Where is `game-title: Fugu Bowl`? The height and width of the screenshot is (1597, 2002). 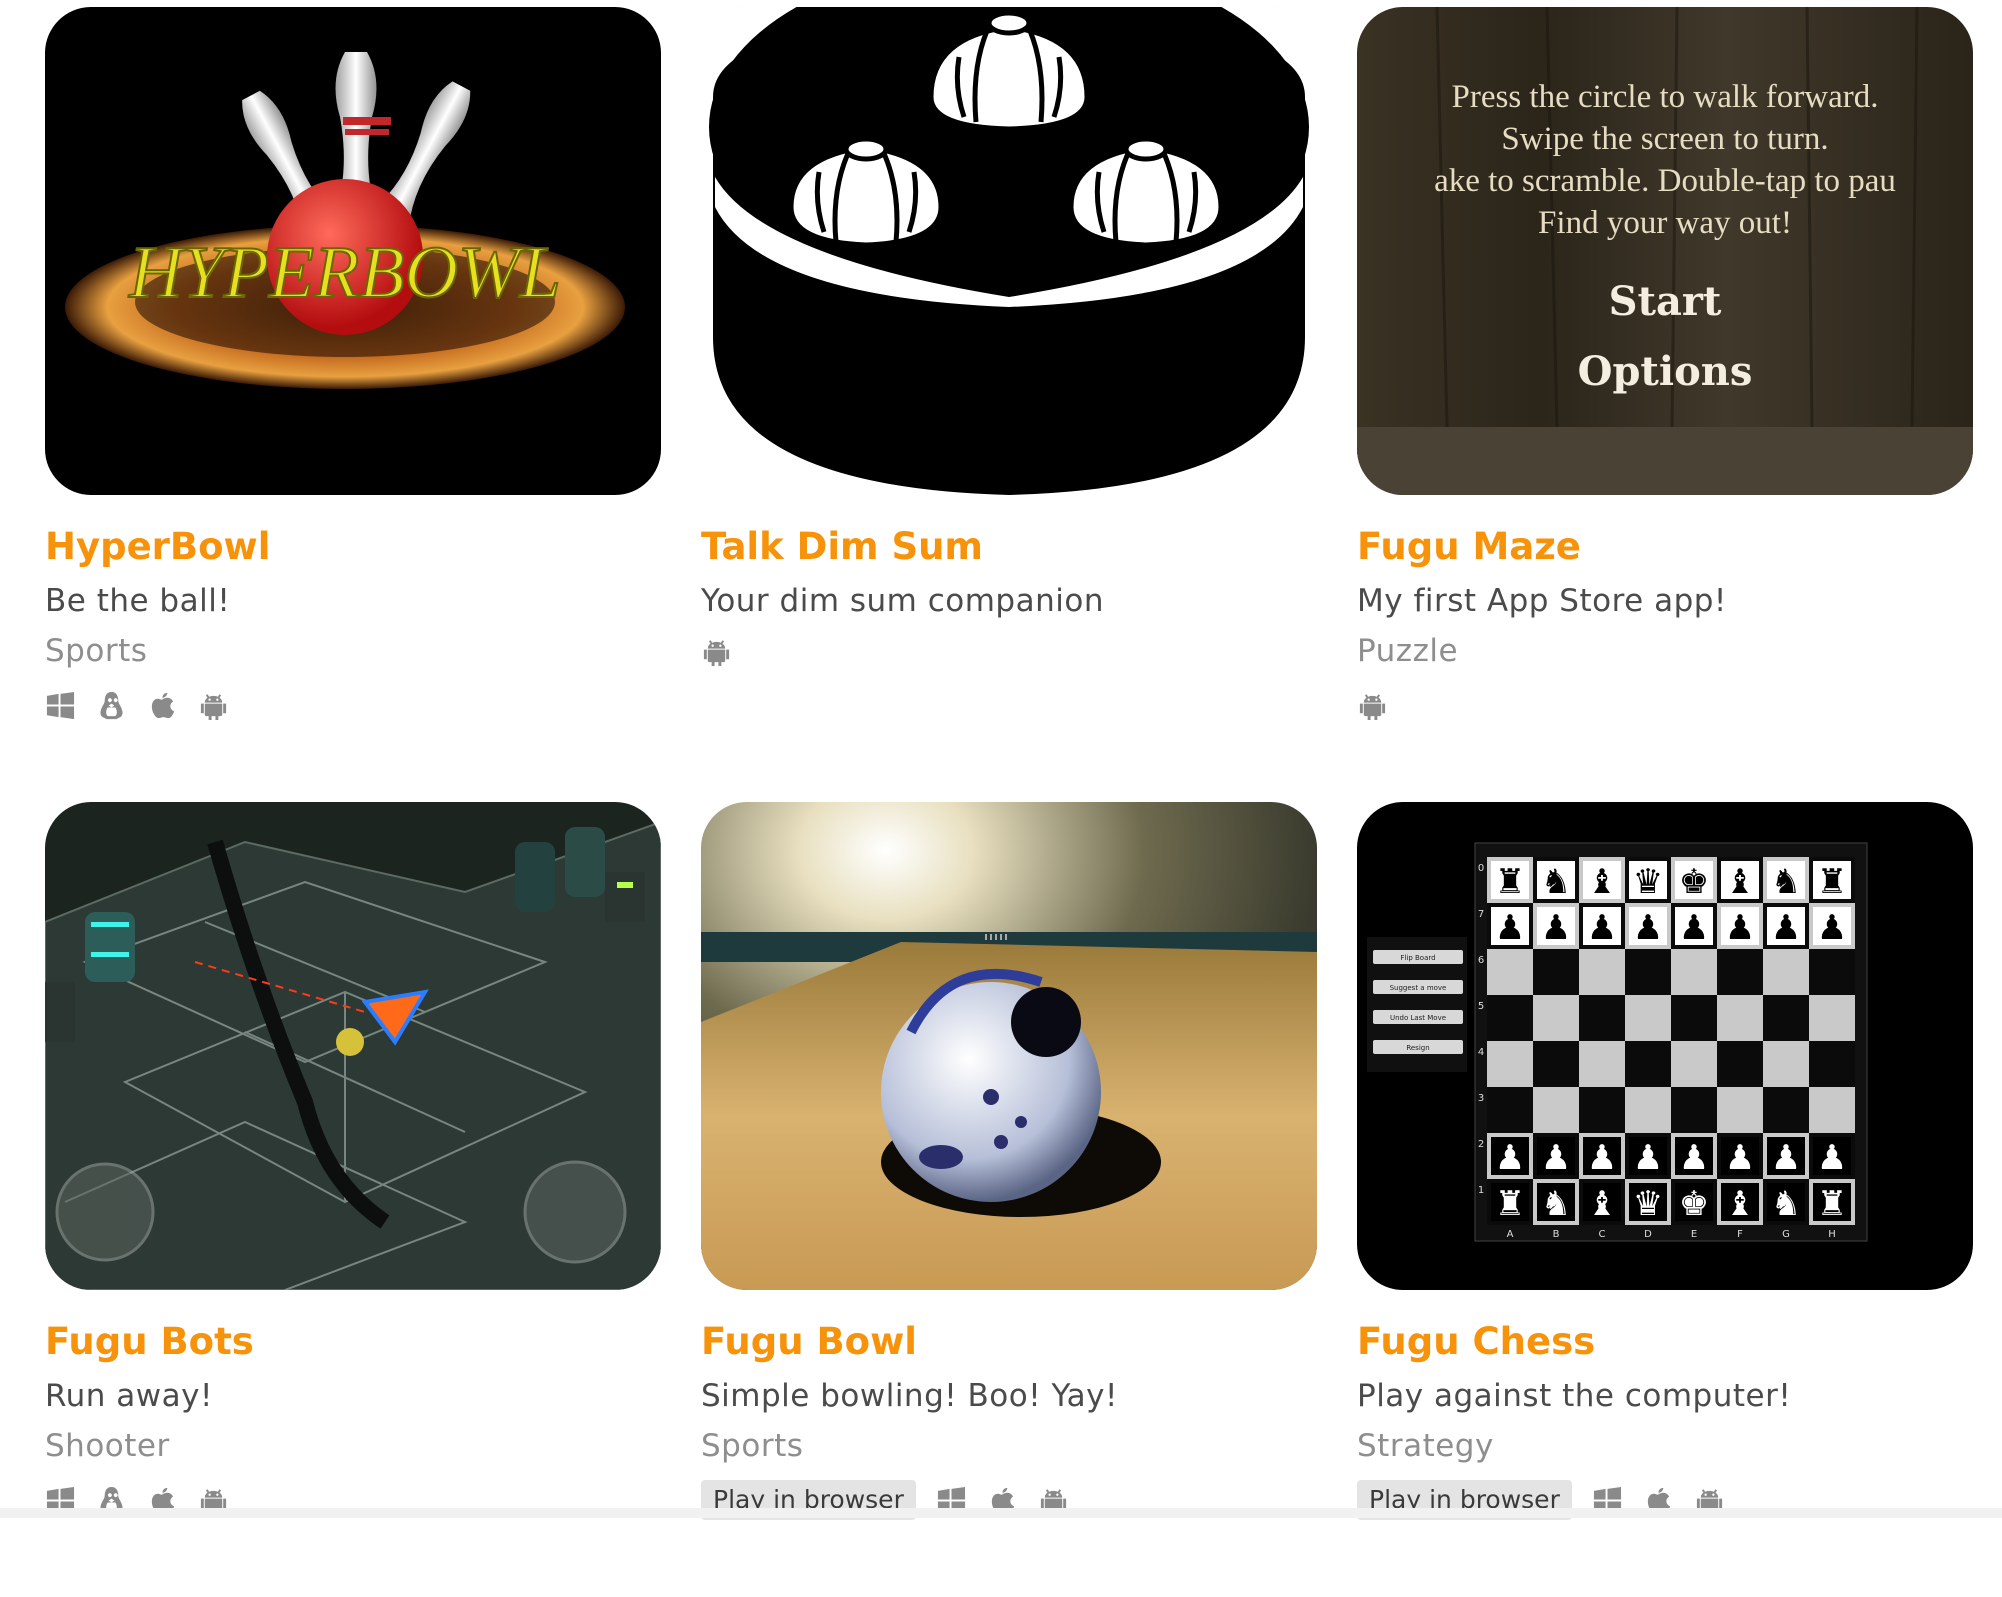 game-title: Fugu Bowl is located at coordinates (1009, 1342).